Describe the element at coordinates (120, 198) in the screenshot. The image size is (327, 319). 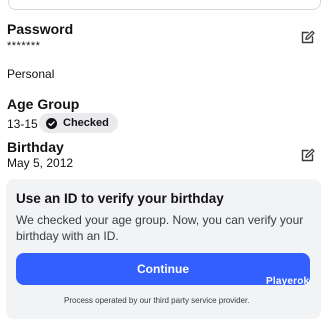
I see `verify-card-title: Use an ID to verify your birthday` at that location.